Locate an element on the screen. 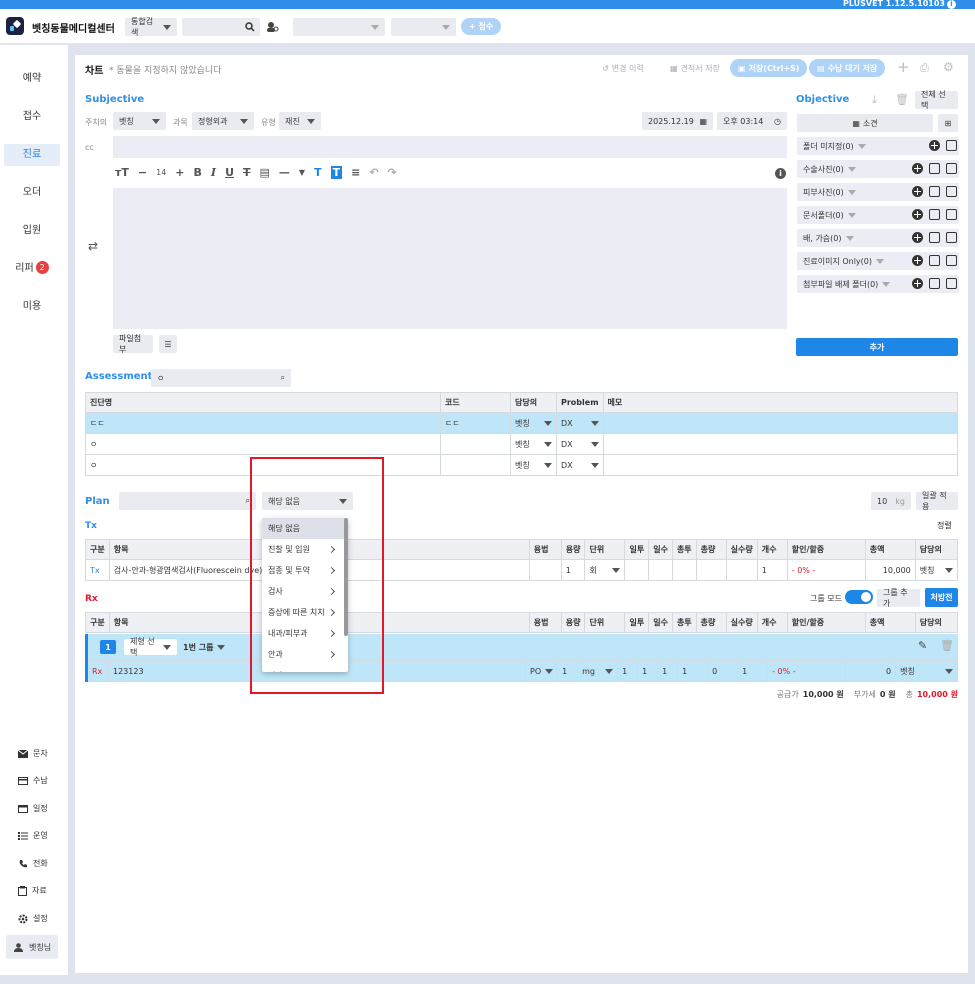  nav-operation: 운영 is located at coordinates (33, 835).